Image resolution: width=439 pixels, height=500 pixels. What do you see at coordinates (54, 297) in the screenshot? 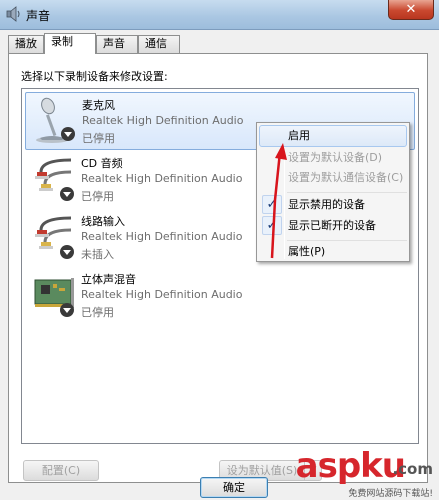
I see `sound-card-icon` at bounding box center [54, 297].